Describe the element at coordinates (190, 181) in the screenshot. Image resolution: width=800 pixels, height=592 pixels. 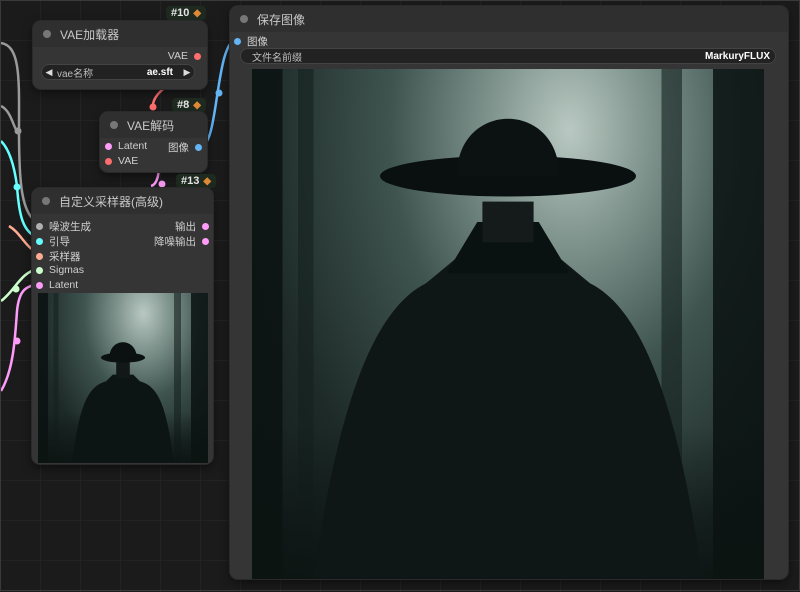
I see `node-id-label: #13` at that location.